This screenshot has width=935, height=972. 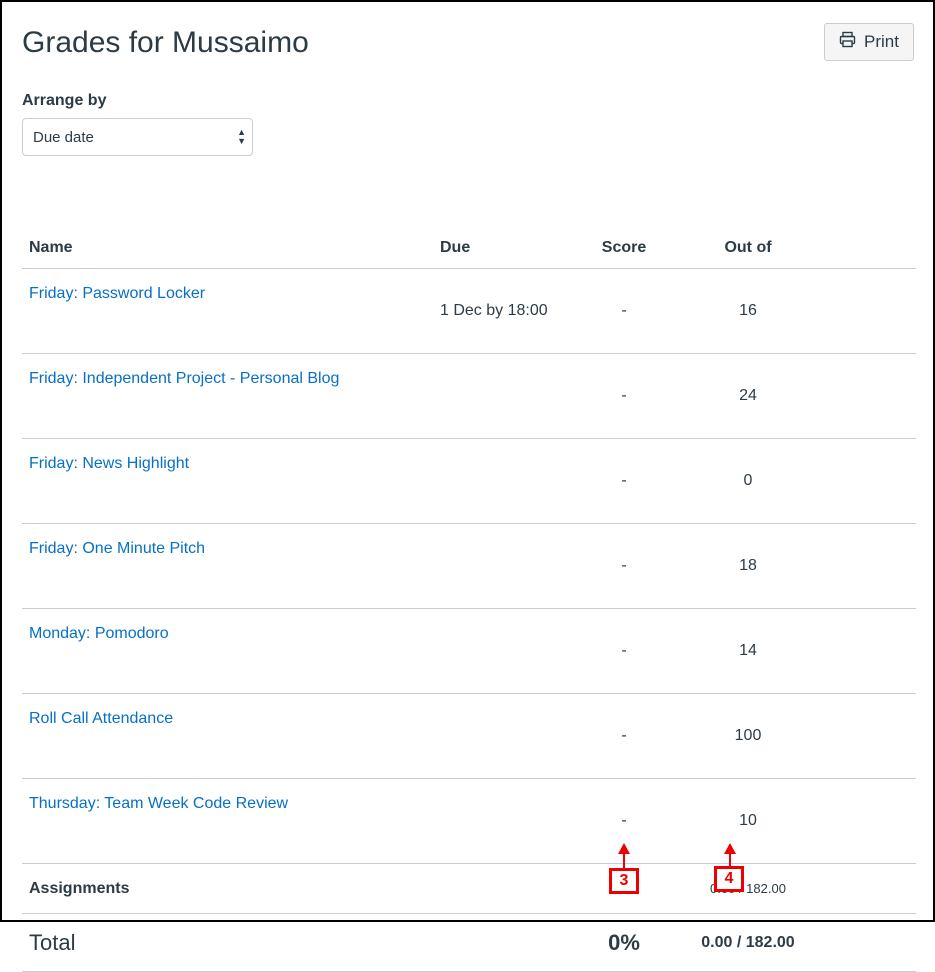 What do you see at coordinates (748, 942) in the screenshot?
I see `total-out-of: 0.00 / 182.00` at bounding box center [748, 942].